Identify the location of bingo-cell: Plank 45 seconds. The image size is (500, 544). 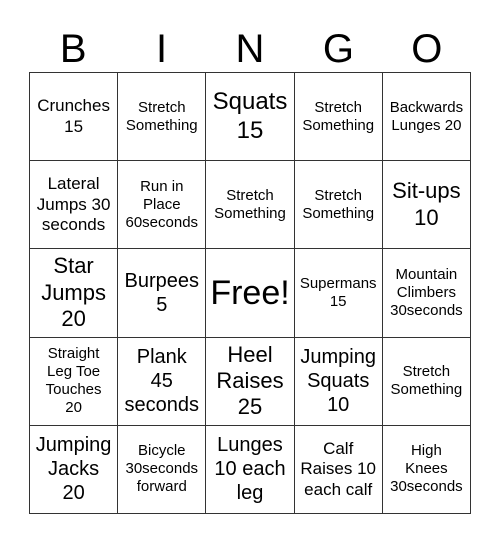
(162, 381).